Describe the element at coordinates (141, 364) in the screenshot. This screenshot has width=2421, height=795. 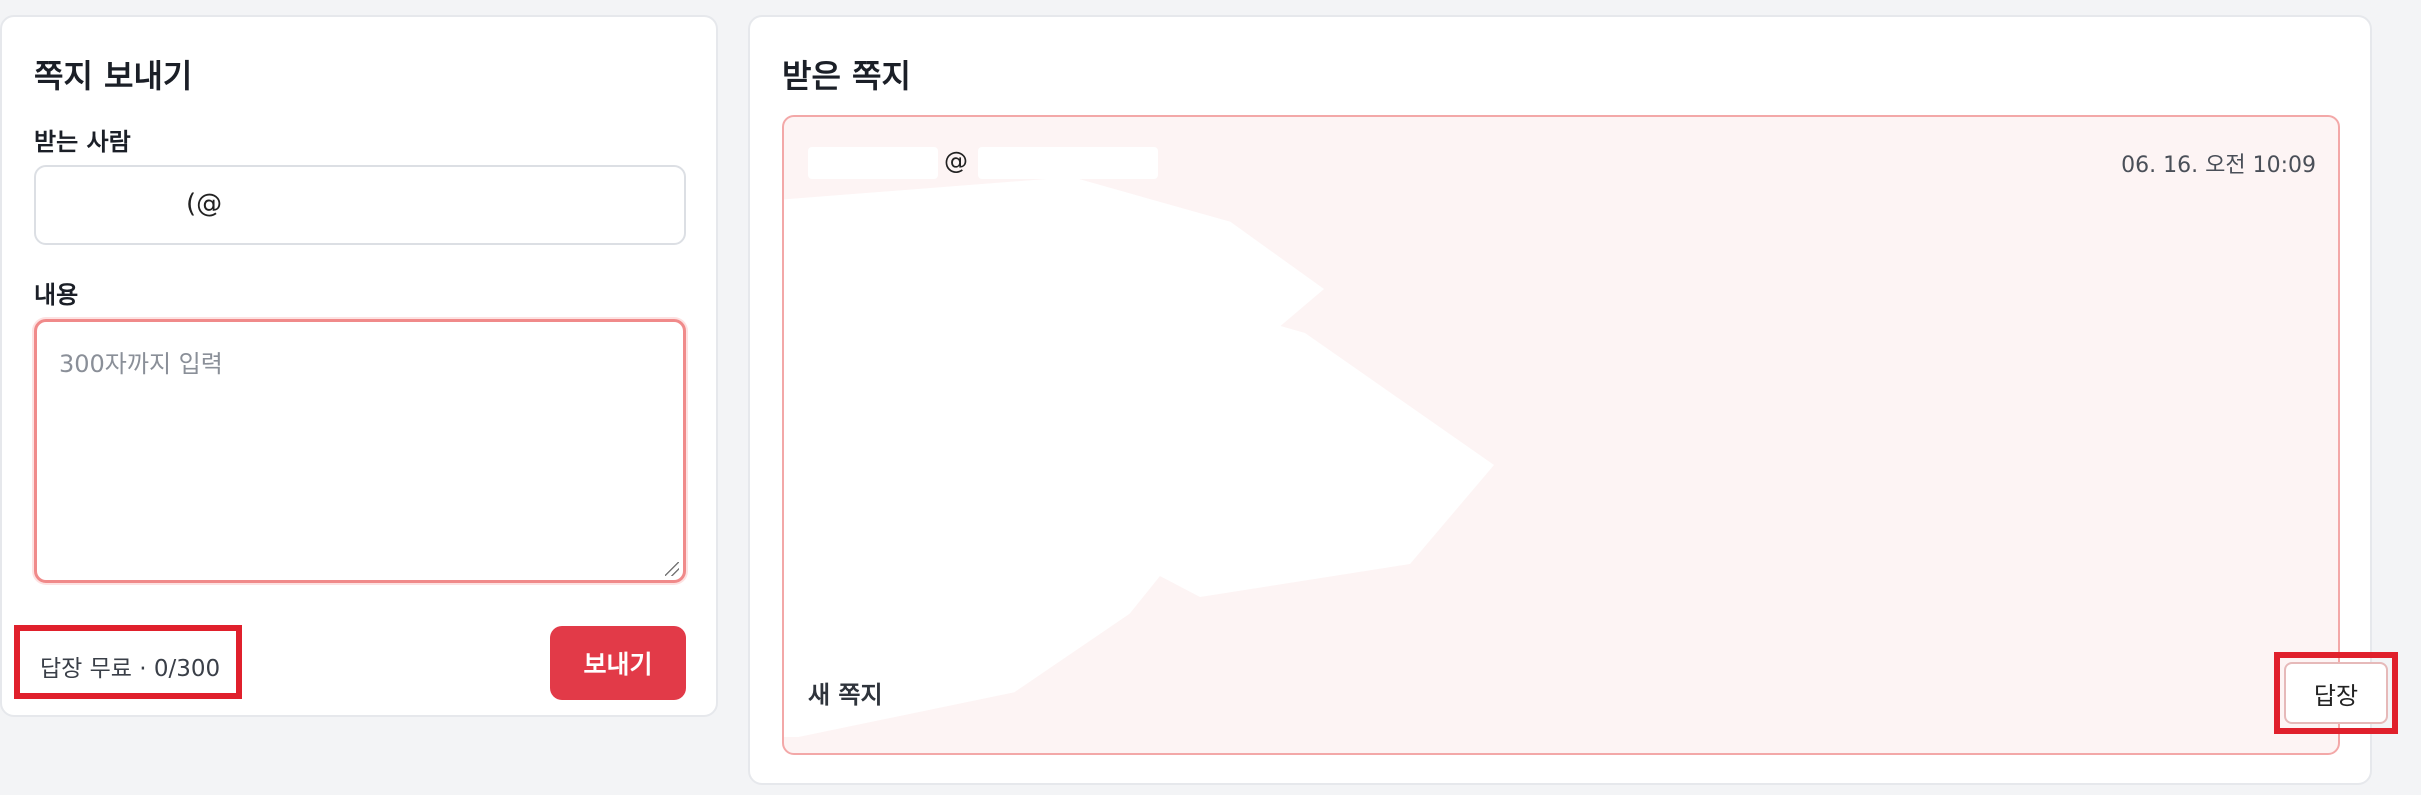
I see `content-placeholder: 300자까지 입력` at that location.